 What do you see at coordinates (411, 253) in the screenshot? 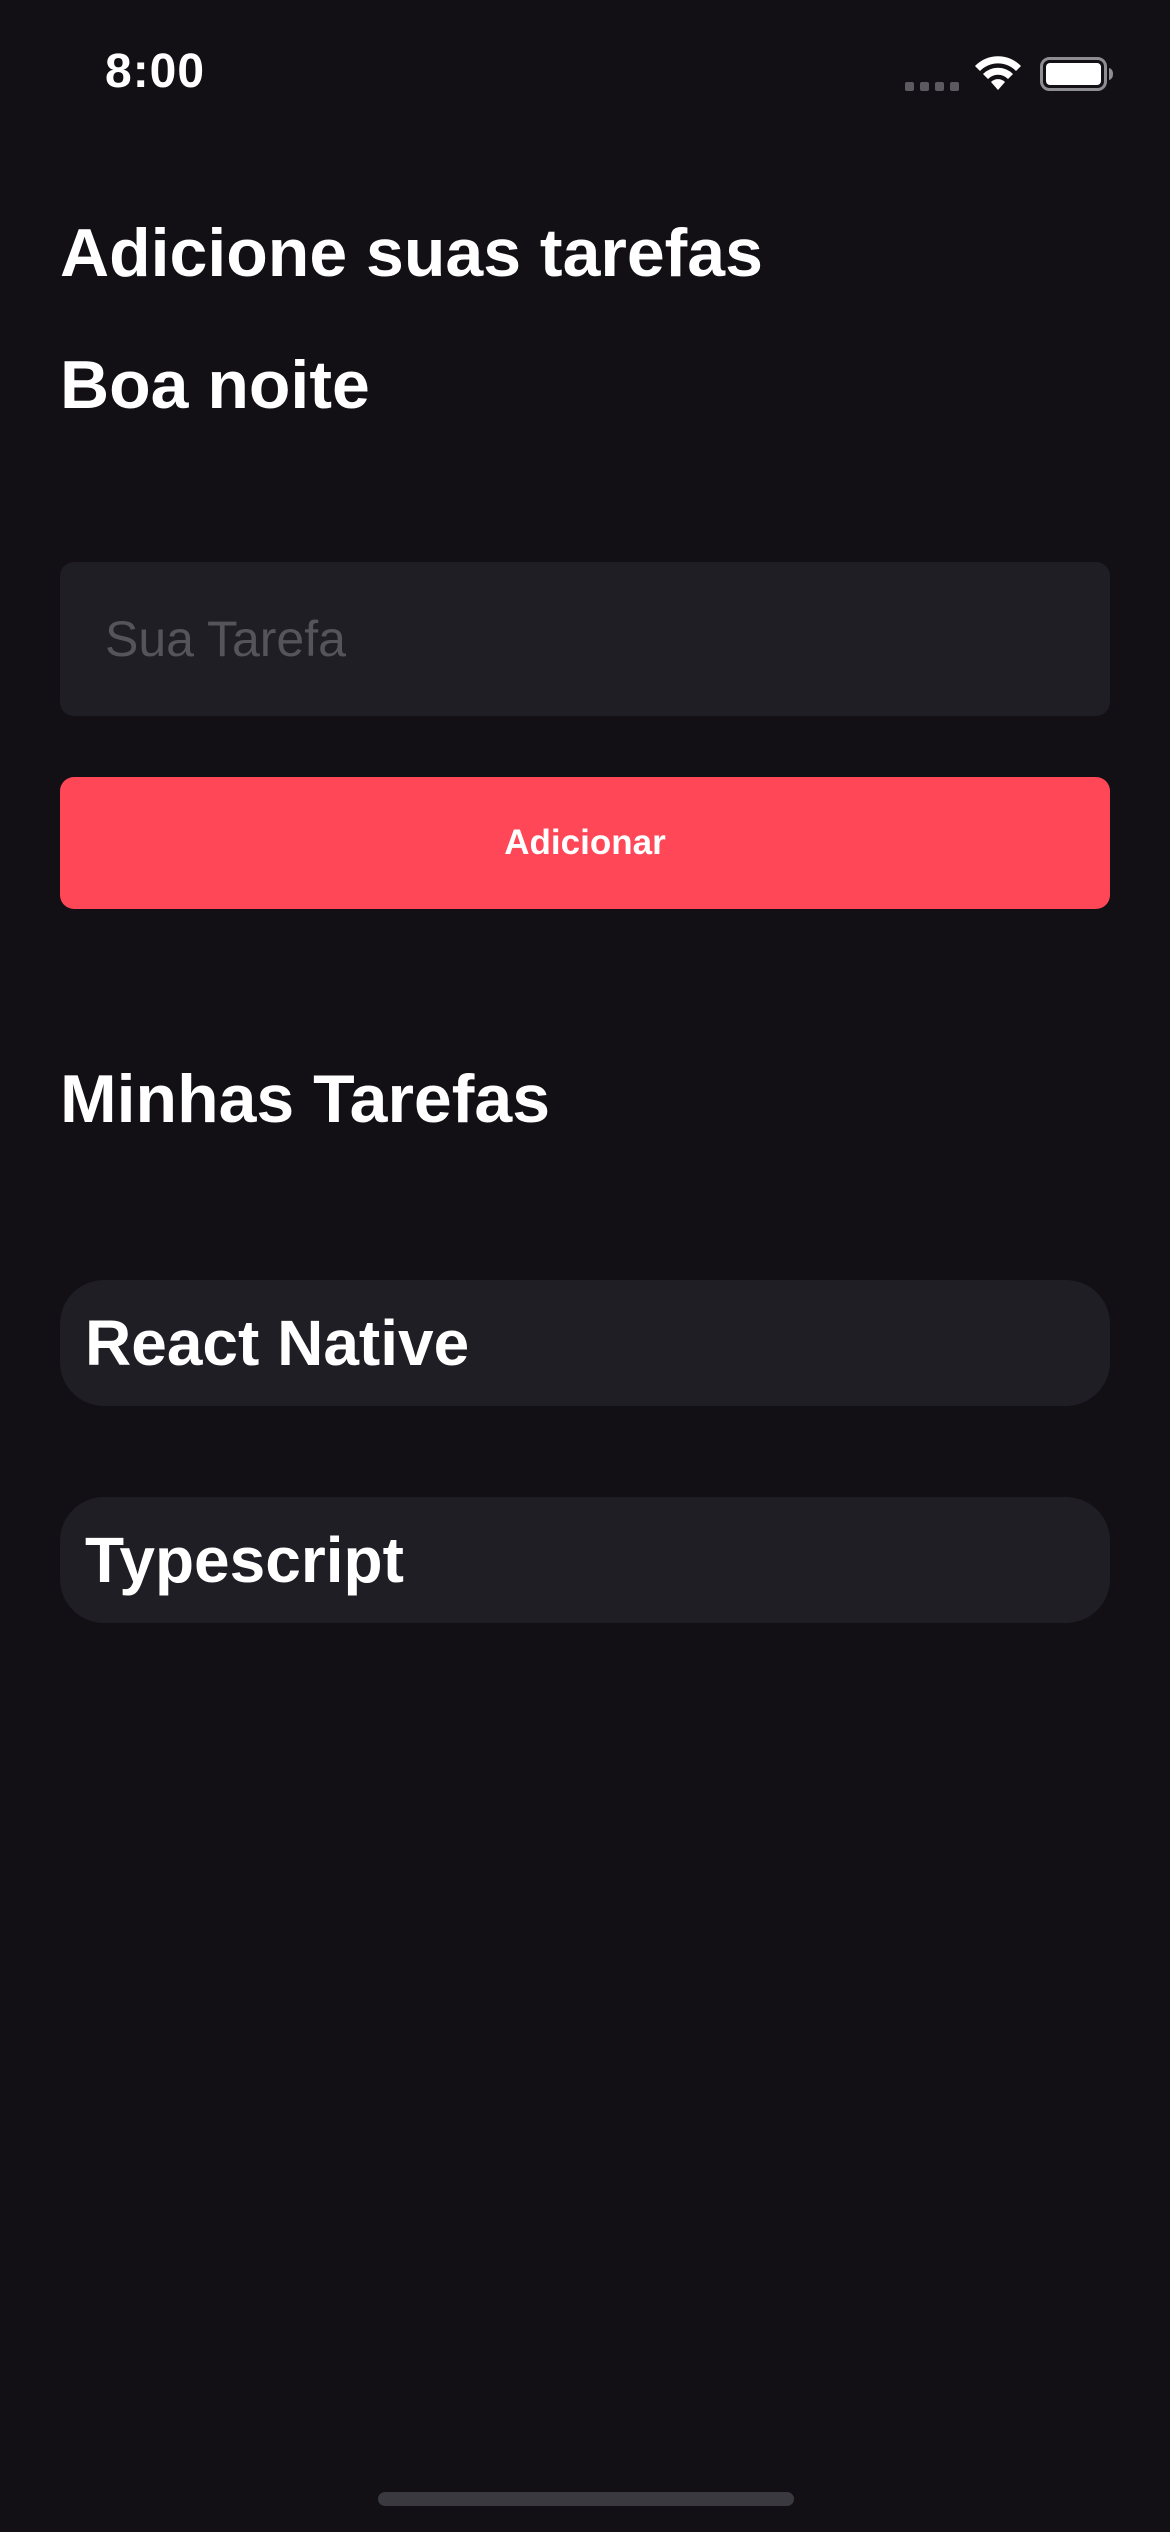
I see `page-title: Adicione suas tarefas` at bounding box center [411, 253].